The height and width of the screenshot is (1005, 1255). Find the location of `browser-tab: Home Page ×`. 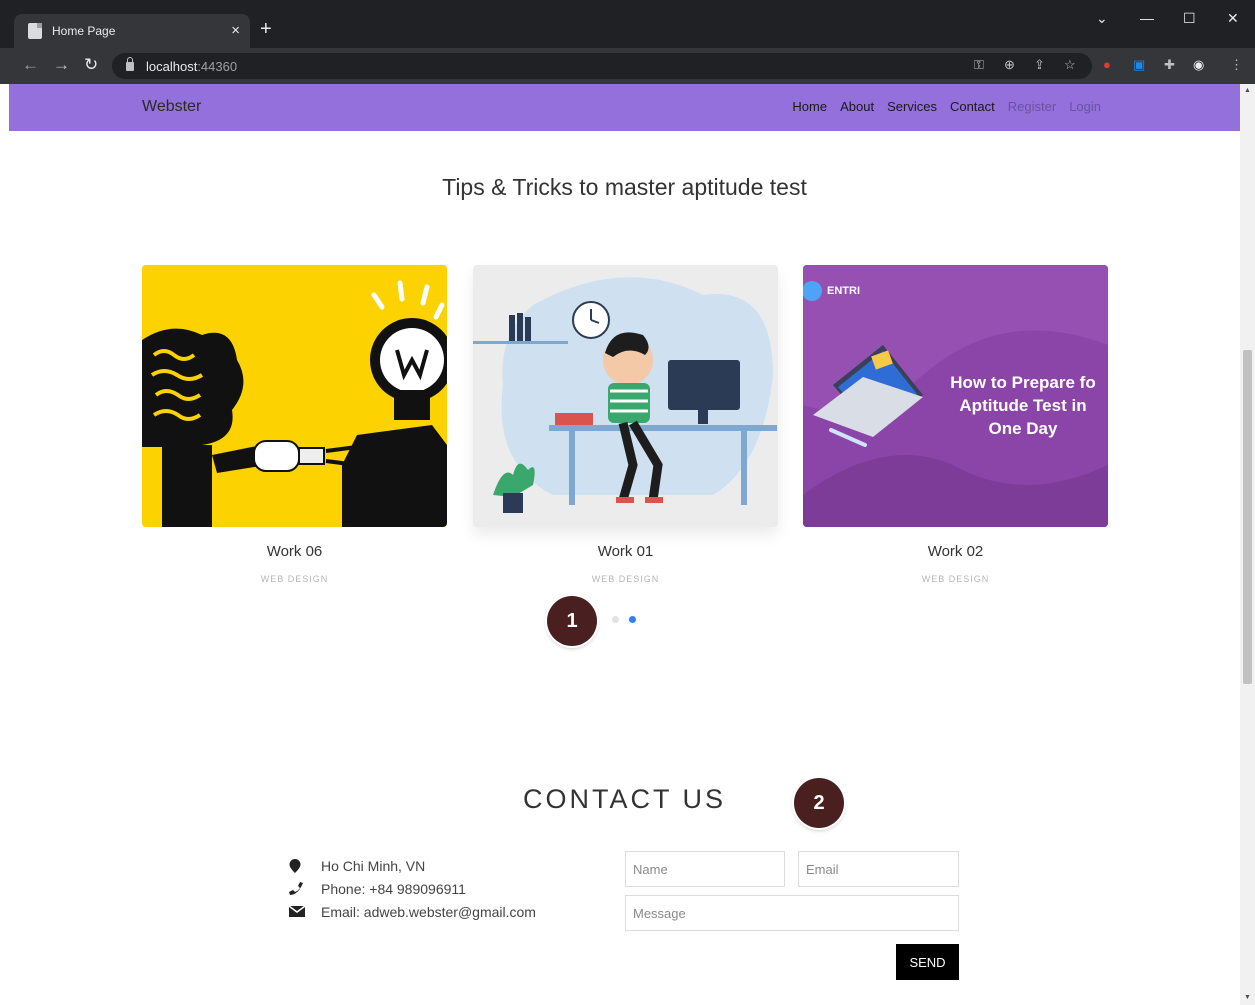

browser-tab: Home Page × is located at coordinates (132, 31).